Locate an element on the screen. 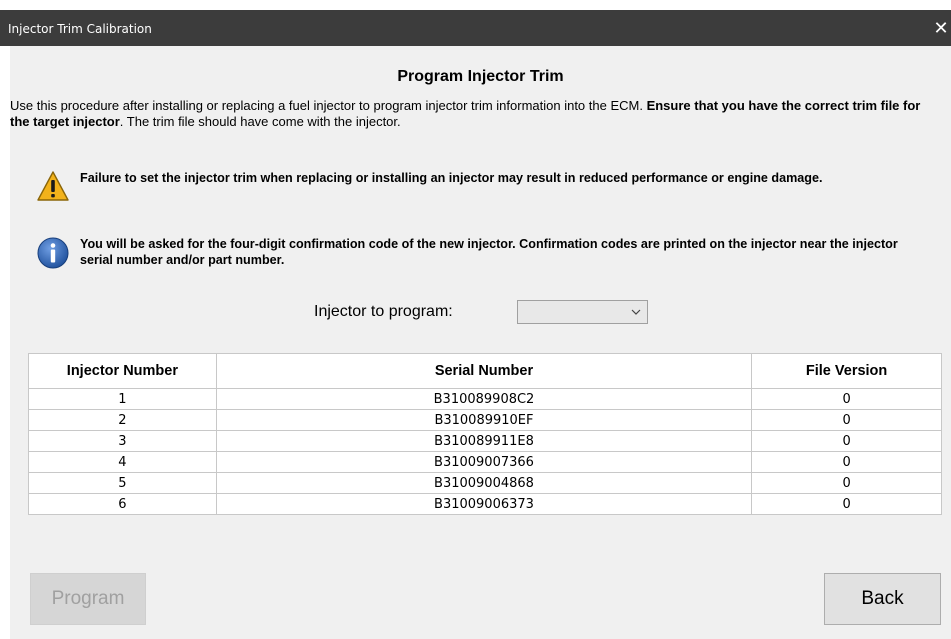  injector-number-cell: 1 is located at coordinates (122, 399).